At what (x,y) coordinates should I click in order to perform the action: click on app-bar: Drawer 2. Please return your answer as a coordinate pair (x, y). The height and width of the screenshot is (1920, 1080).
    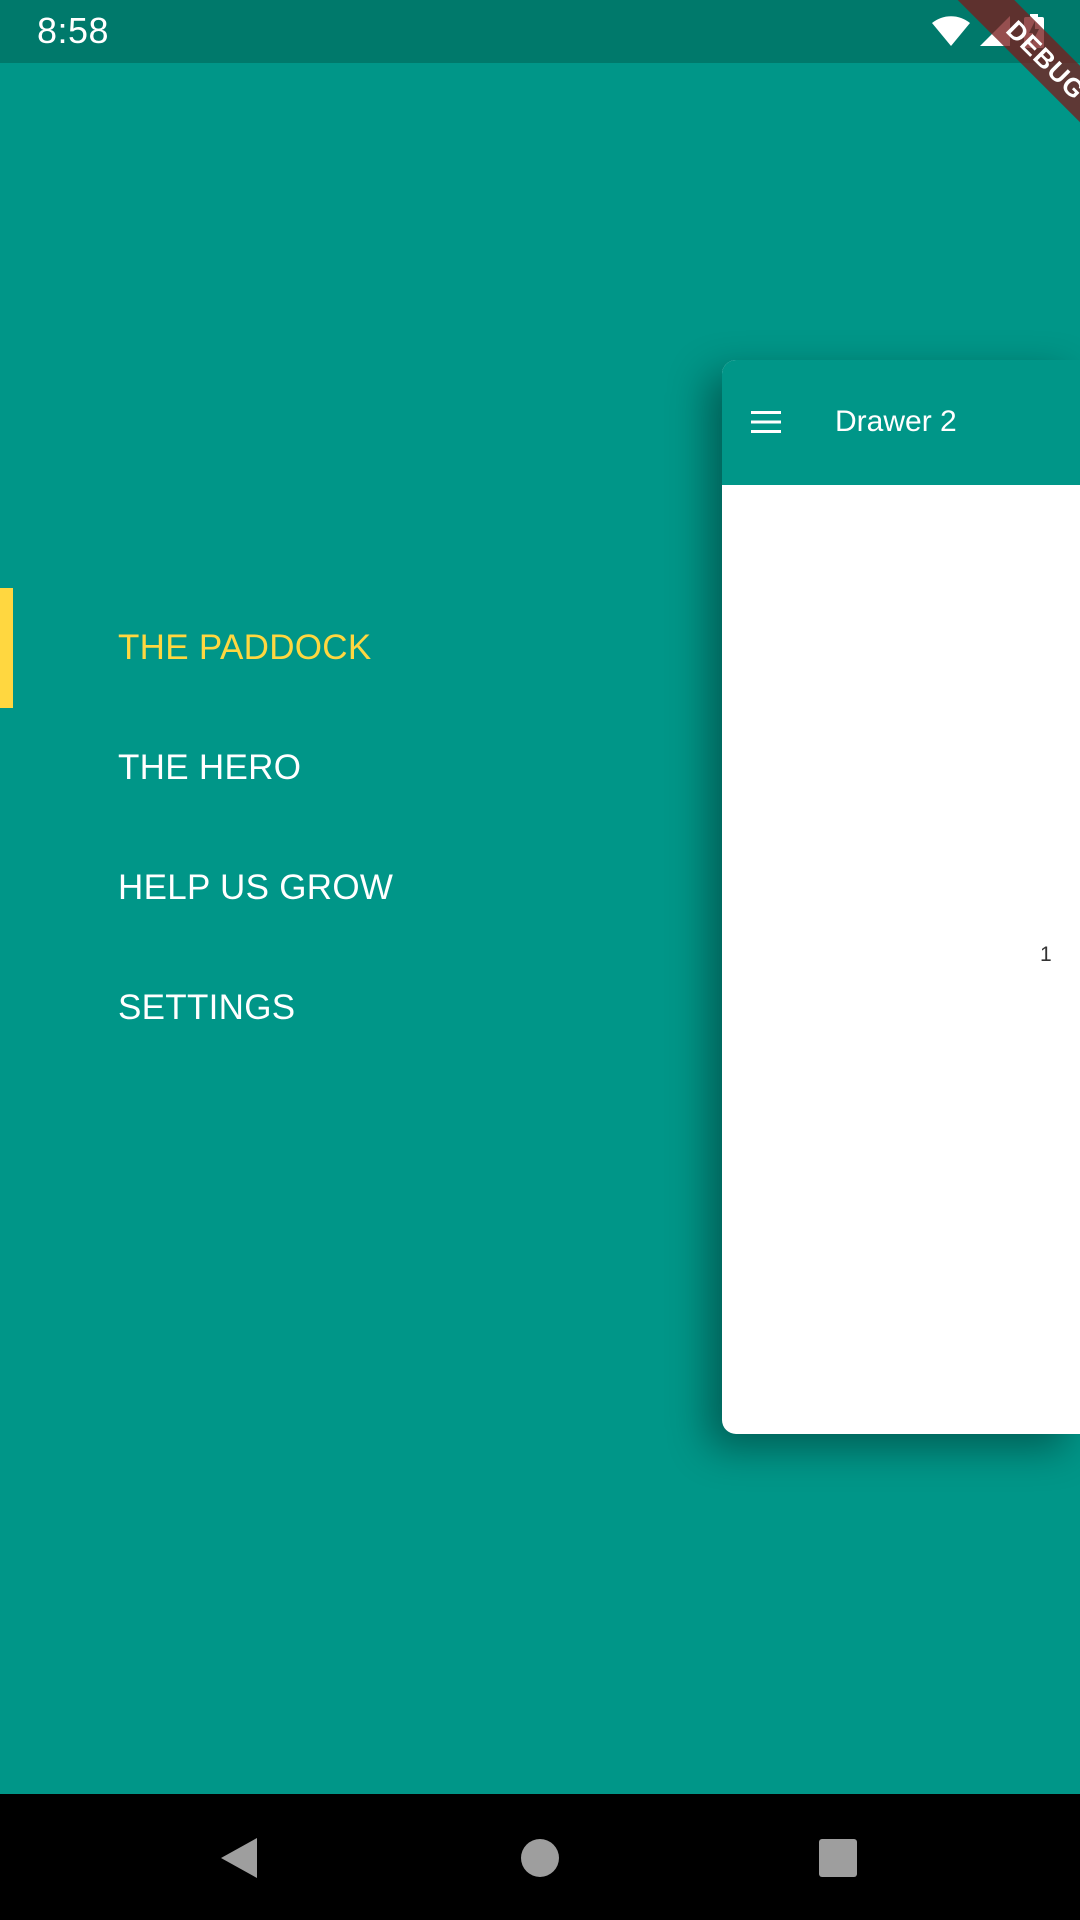
    Looking at the image, I should click on (901, 422).